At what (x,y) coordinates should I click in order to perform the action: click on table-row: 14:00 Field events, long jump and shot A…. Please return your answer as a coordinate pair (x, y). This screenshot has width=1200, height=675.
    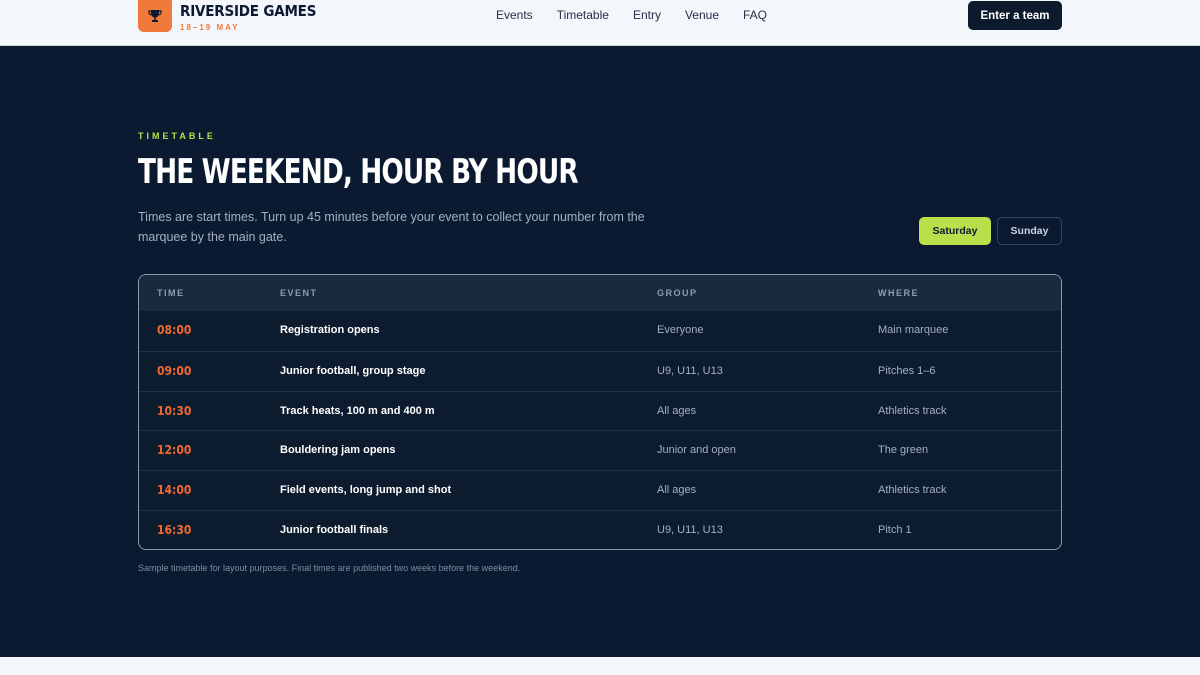
    Looking at the image, I should click on (600, 490).